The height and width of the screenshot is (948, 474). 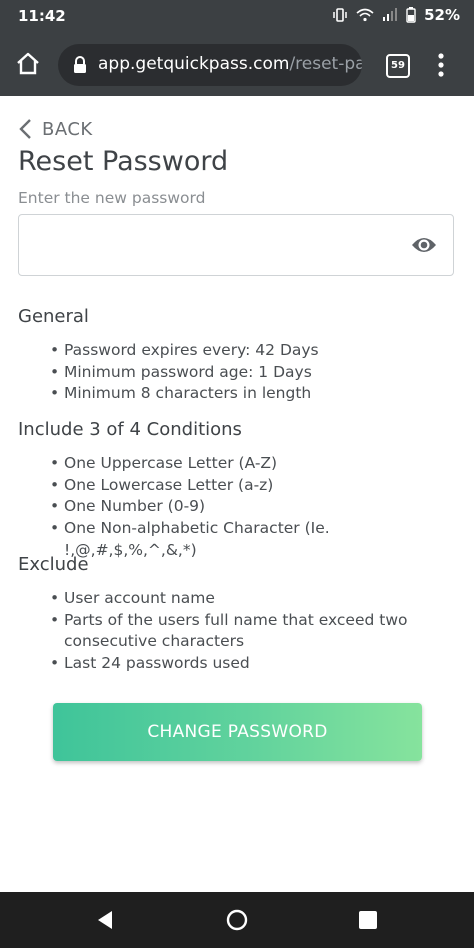 I want to click on change-password-button: CHANGE PASSWORD, so click(x=237, y=732).